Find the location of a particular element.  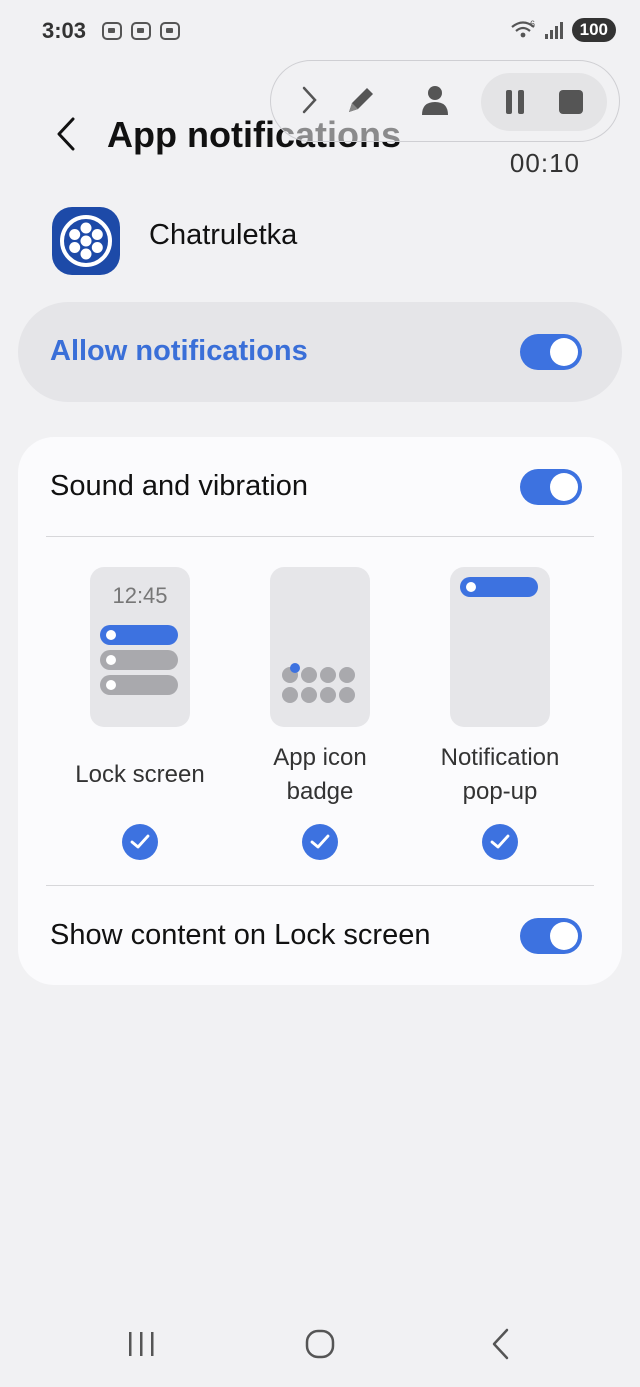

person-icon is located at coordinates (435, 100).